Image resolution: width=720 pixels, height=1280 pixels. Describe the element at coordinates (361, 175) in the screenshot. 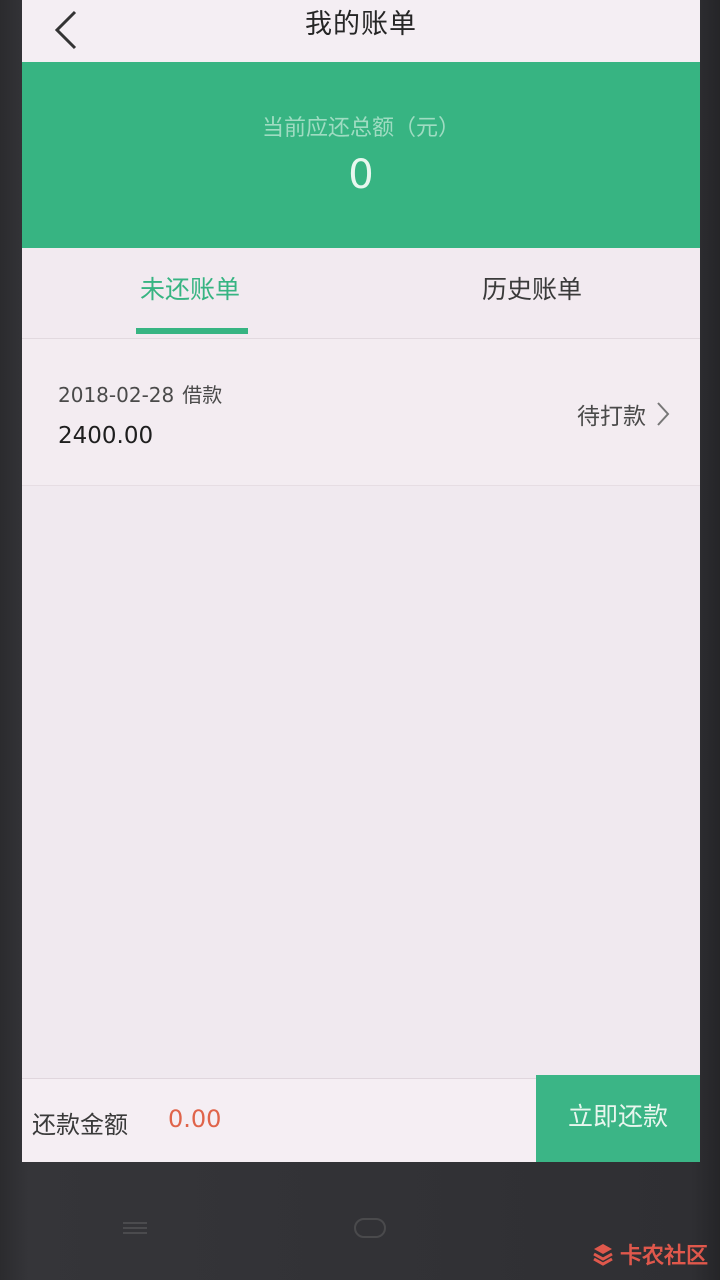

I see `total-due-amount: 0` at that location.